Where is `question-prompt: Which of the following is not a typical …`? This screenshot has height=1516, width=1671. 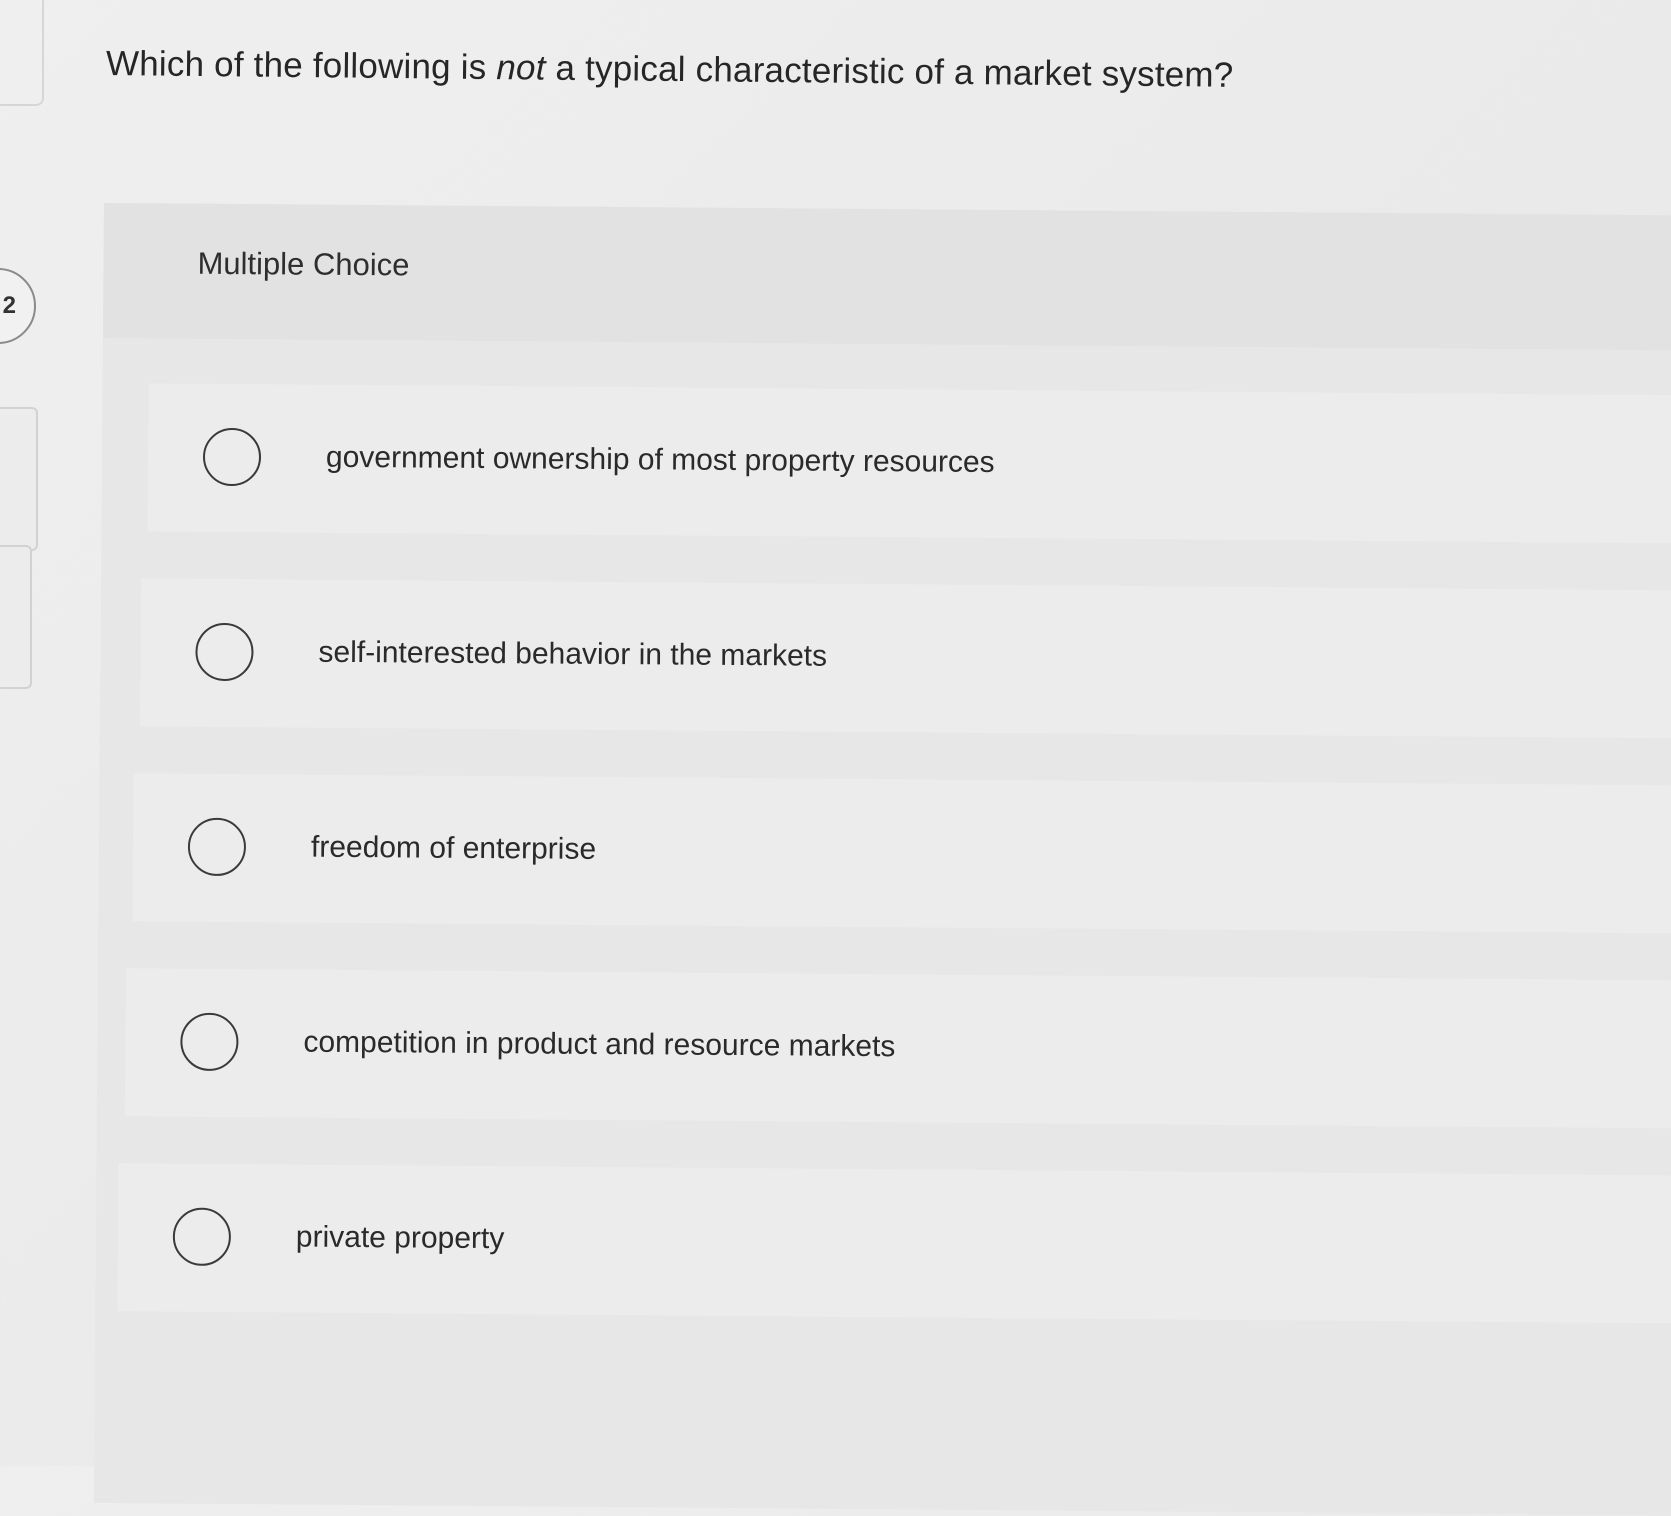 question-prompt: Which of the following is not a typical … is located at coordinates (670, 70).